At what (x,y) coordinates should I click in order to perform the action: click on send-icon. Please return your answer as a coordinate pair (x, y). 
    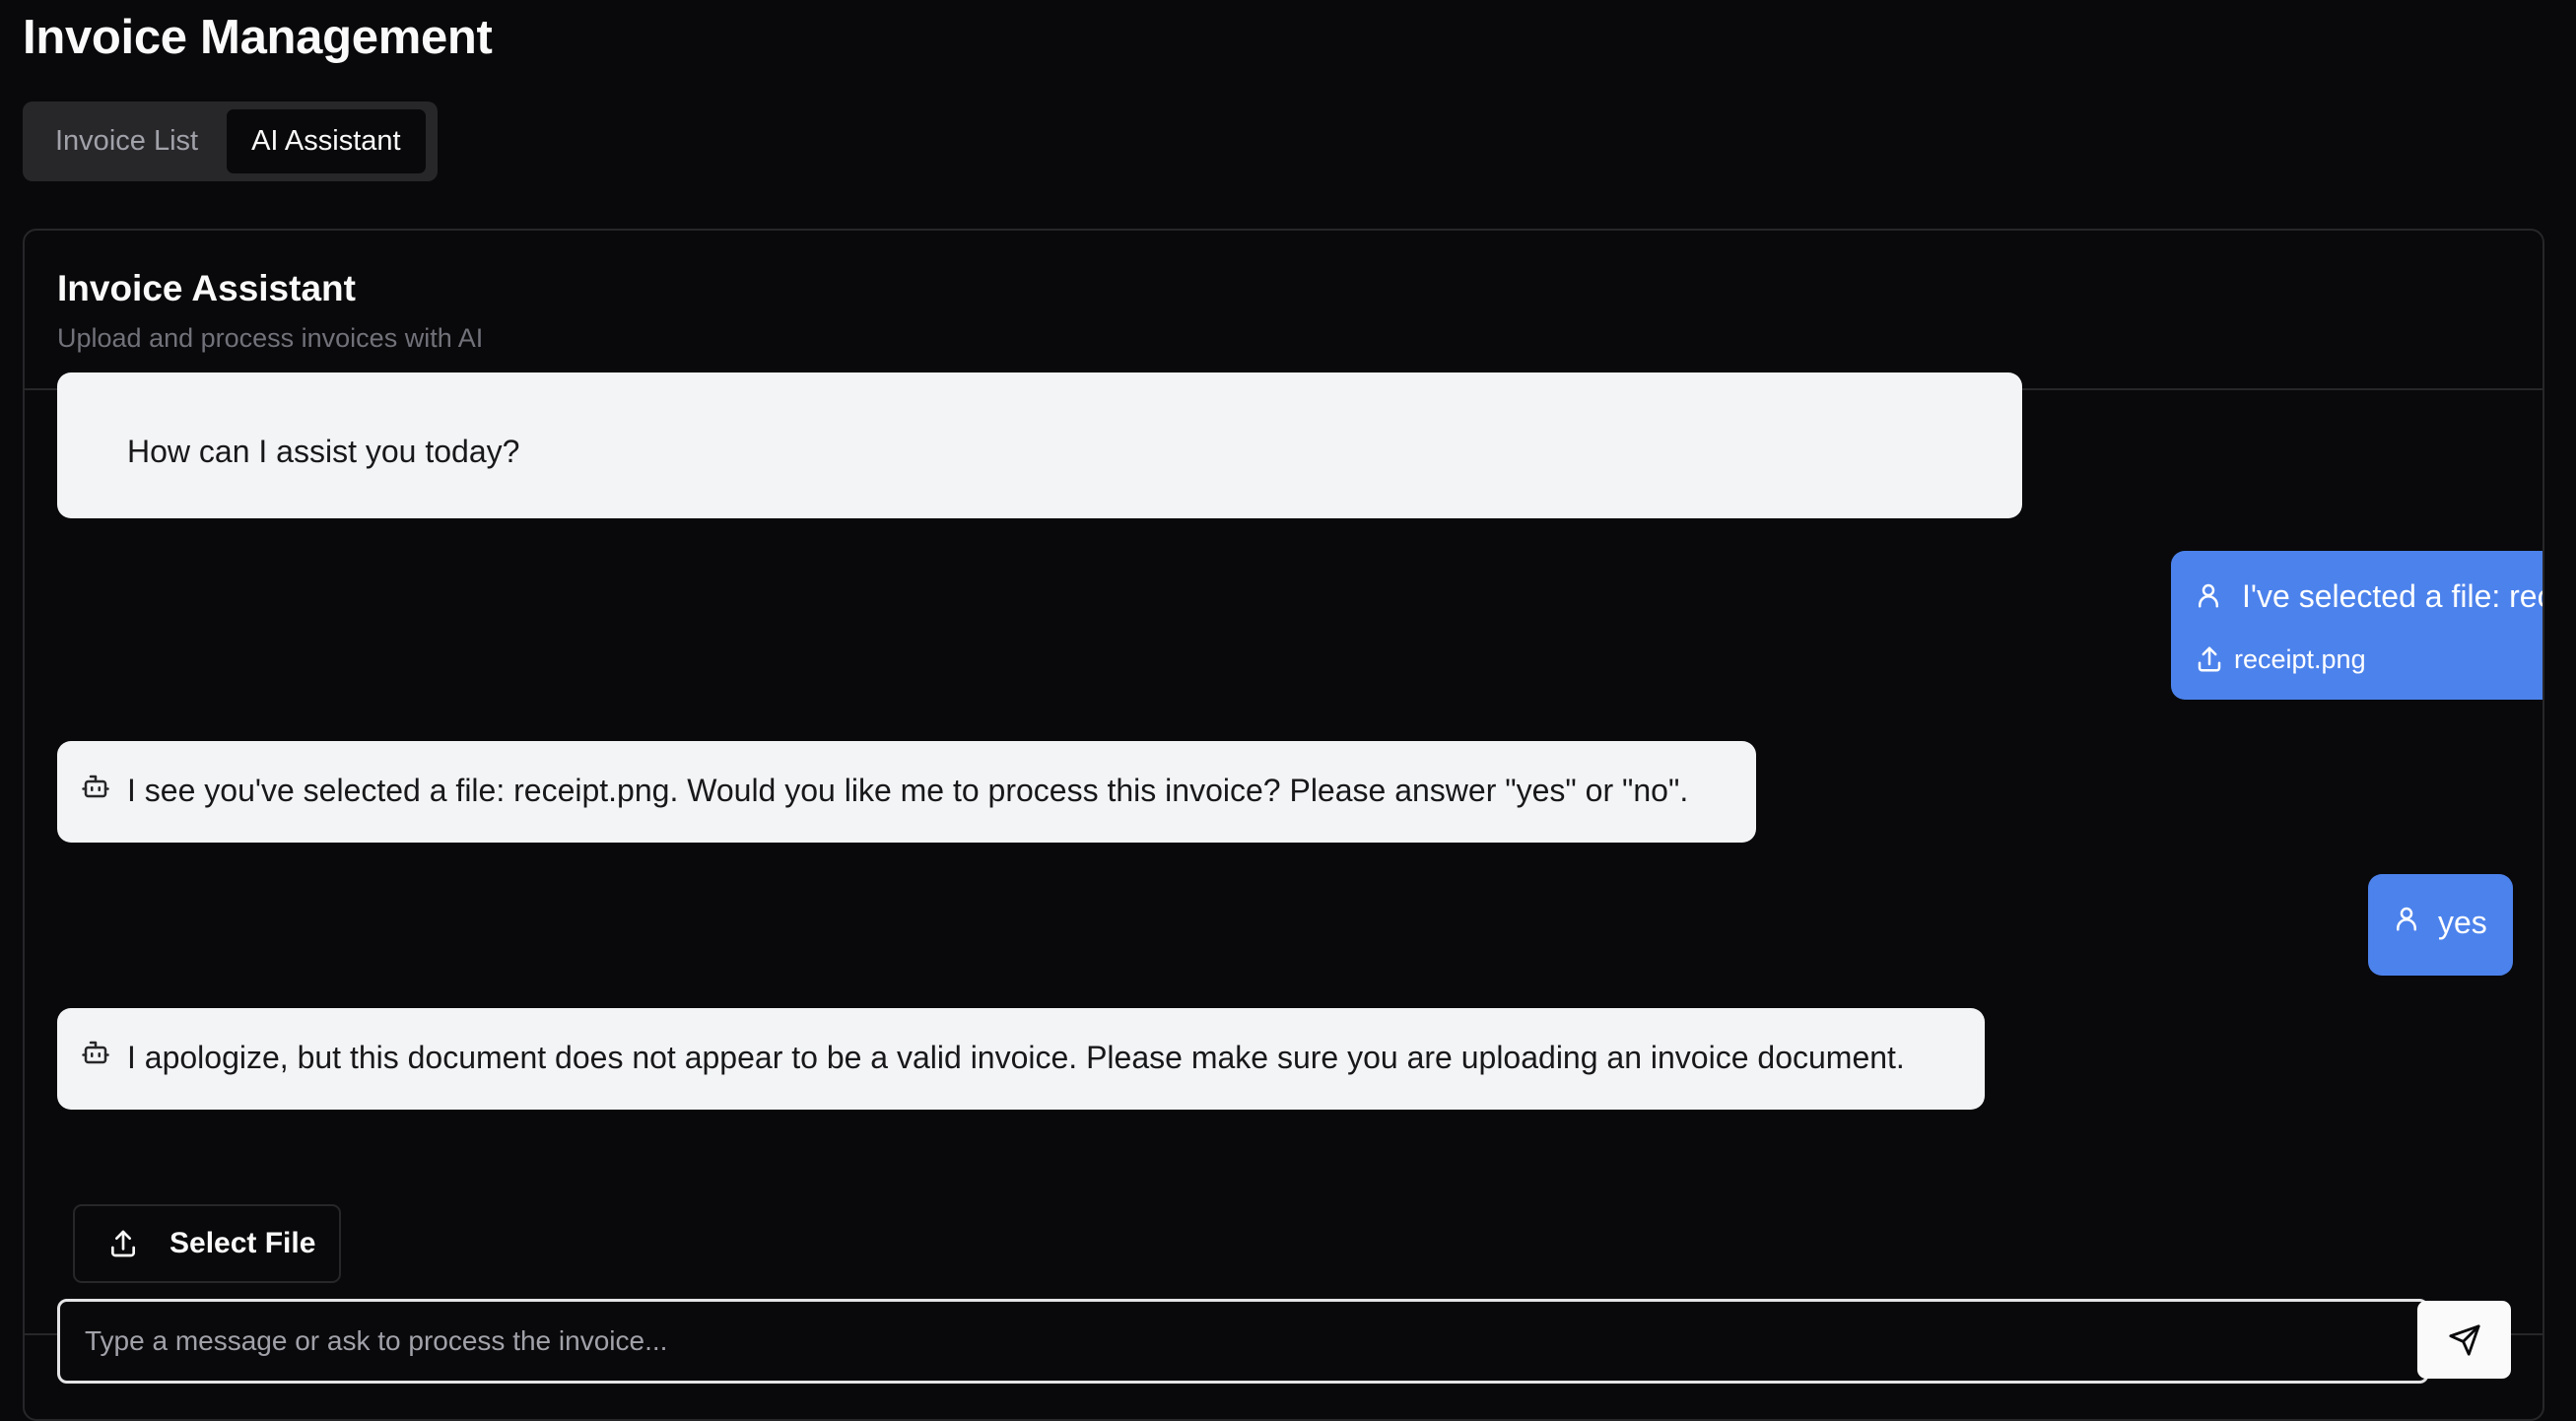
    Looking at the image, I should click on (2464, 1340).